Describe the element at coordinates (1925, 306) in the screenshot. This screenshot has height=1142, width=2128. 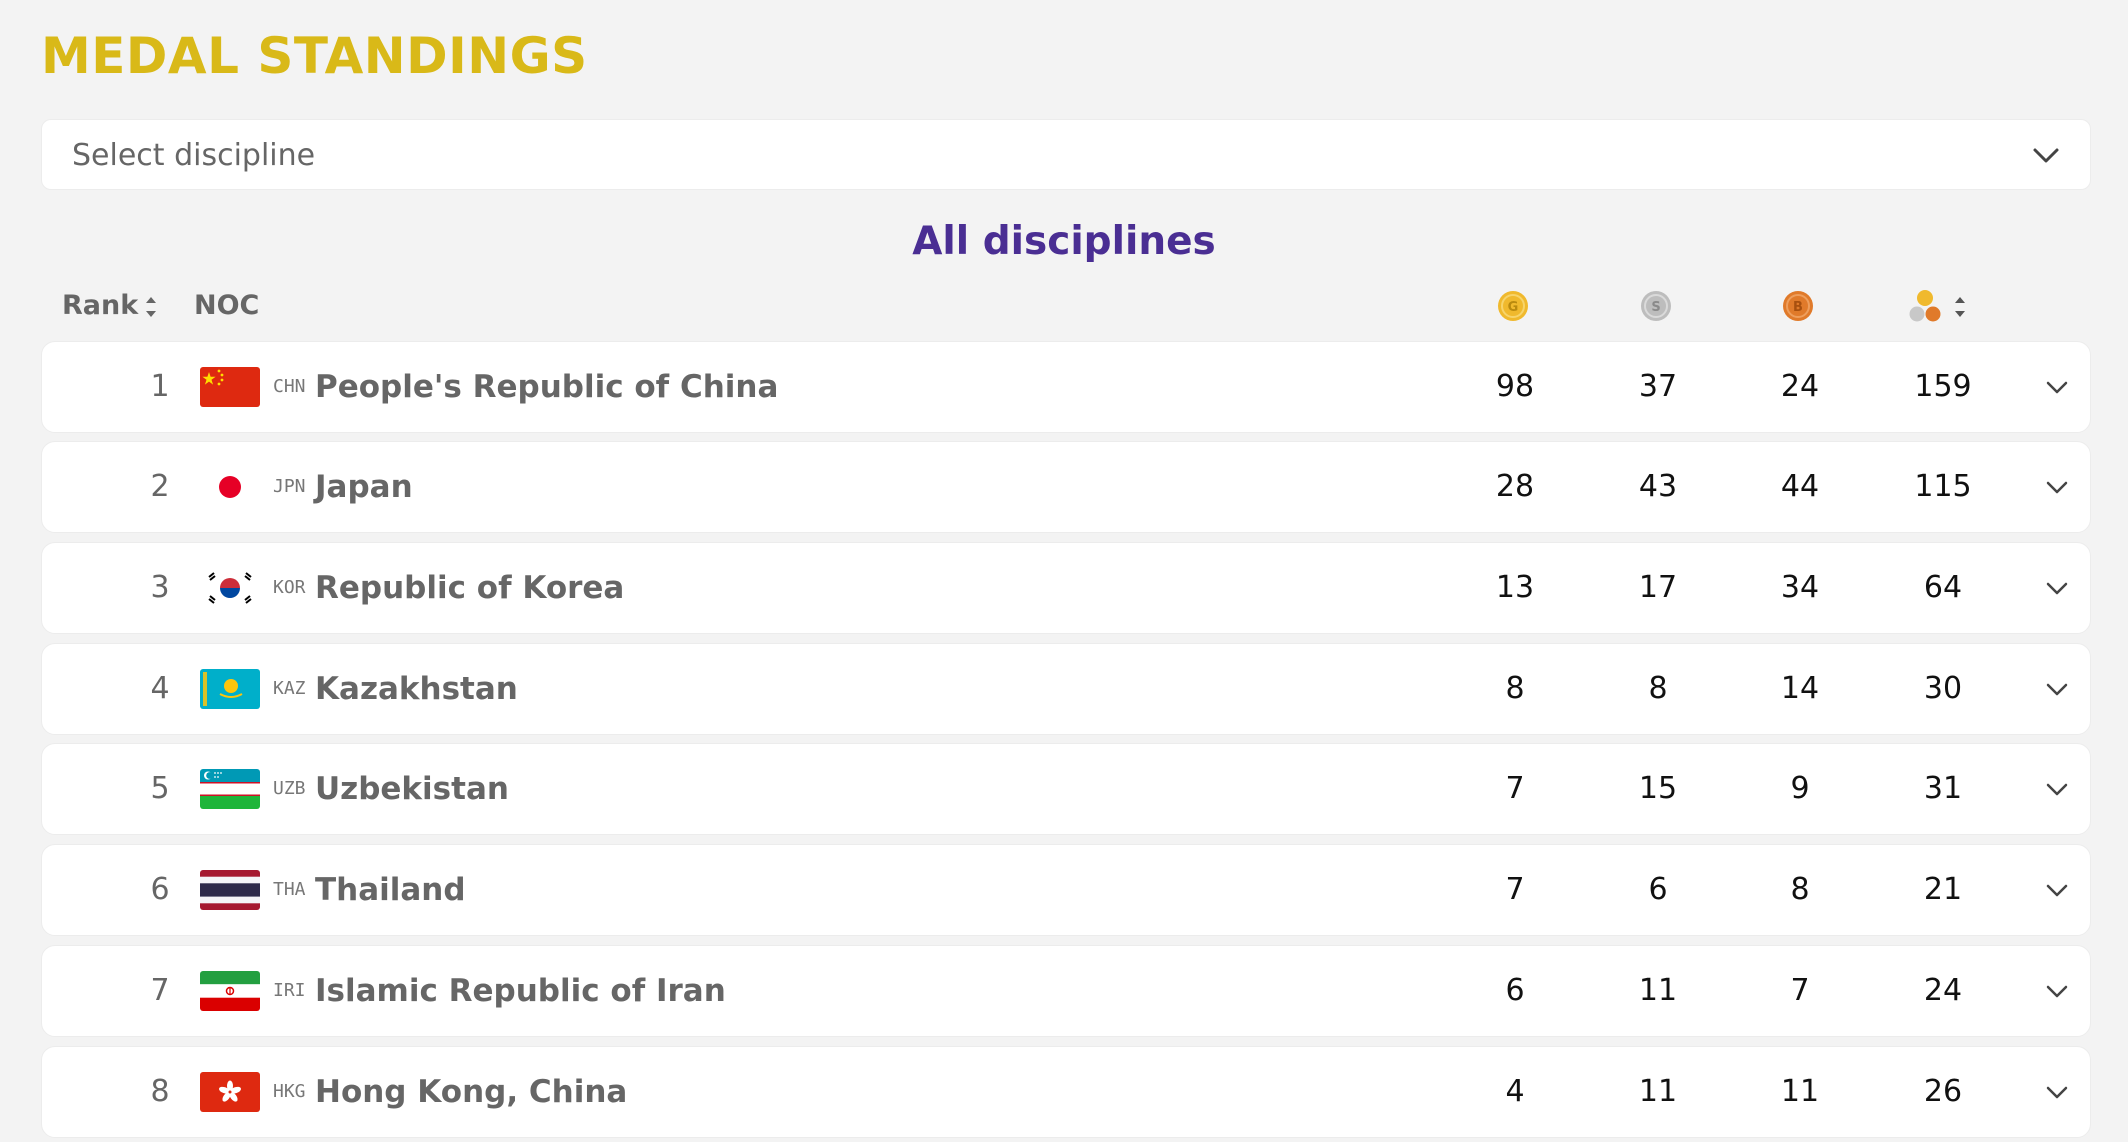
I see `total-medals-icon` at that location.